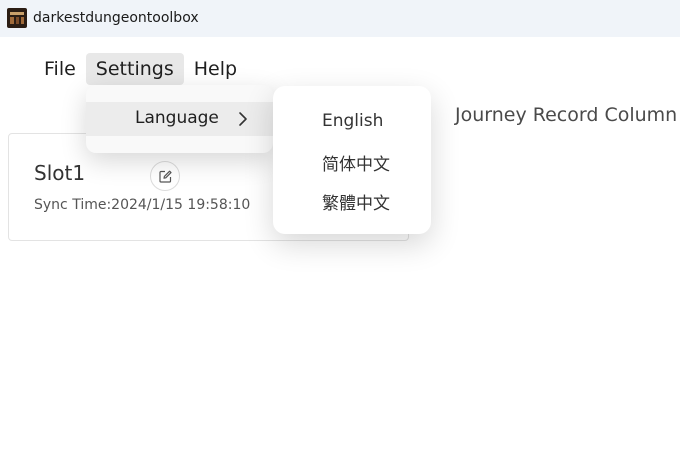 The image size is (680, 462). I want to click on edit-icon, so click(165, 176).